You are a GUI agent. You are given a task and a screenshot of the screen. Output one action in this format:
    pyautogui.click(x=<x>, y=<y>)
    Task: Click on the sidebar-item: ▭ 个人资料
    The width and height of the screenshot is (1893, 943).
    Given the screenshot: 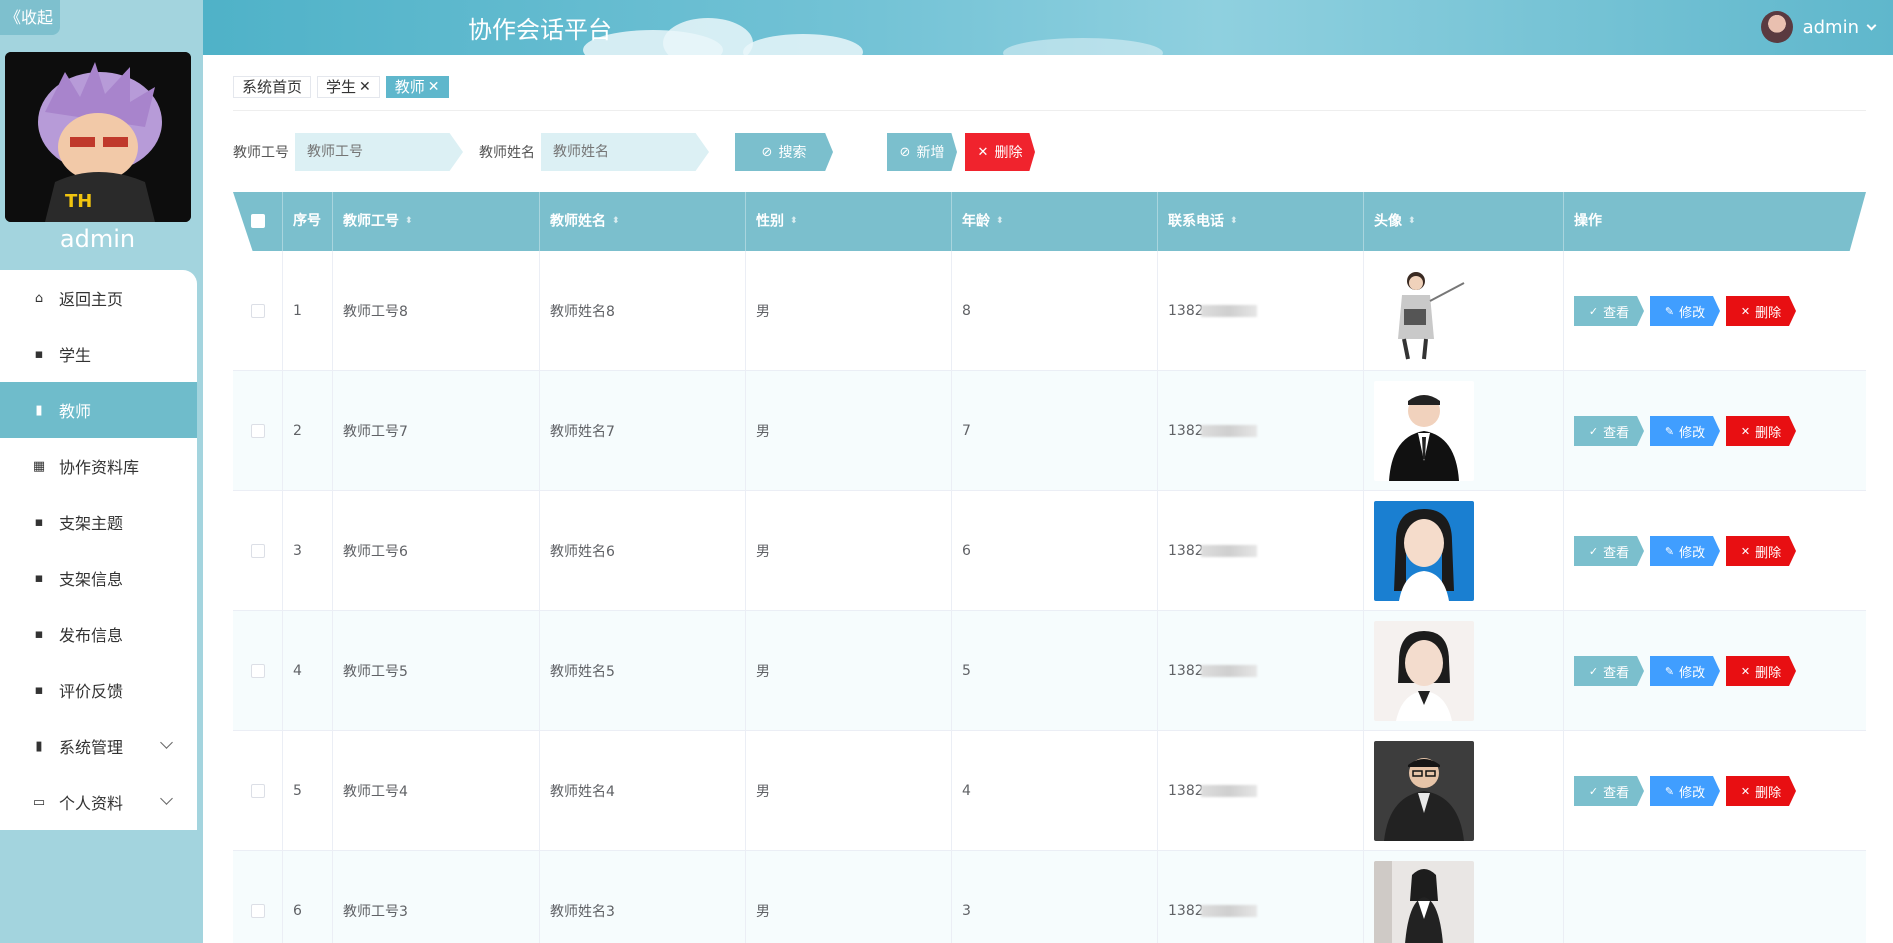 What is the action you would take?
    pyautogui.click(x=98, y=802)
    